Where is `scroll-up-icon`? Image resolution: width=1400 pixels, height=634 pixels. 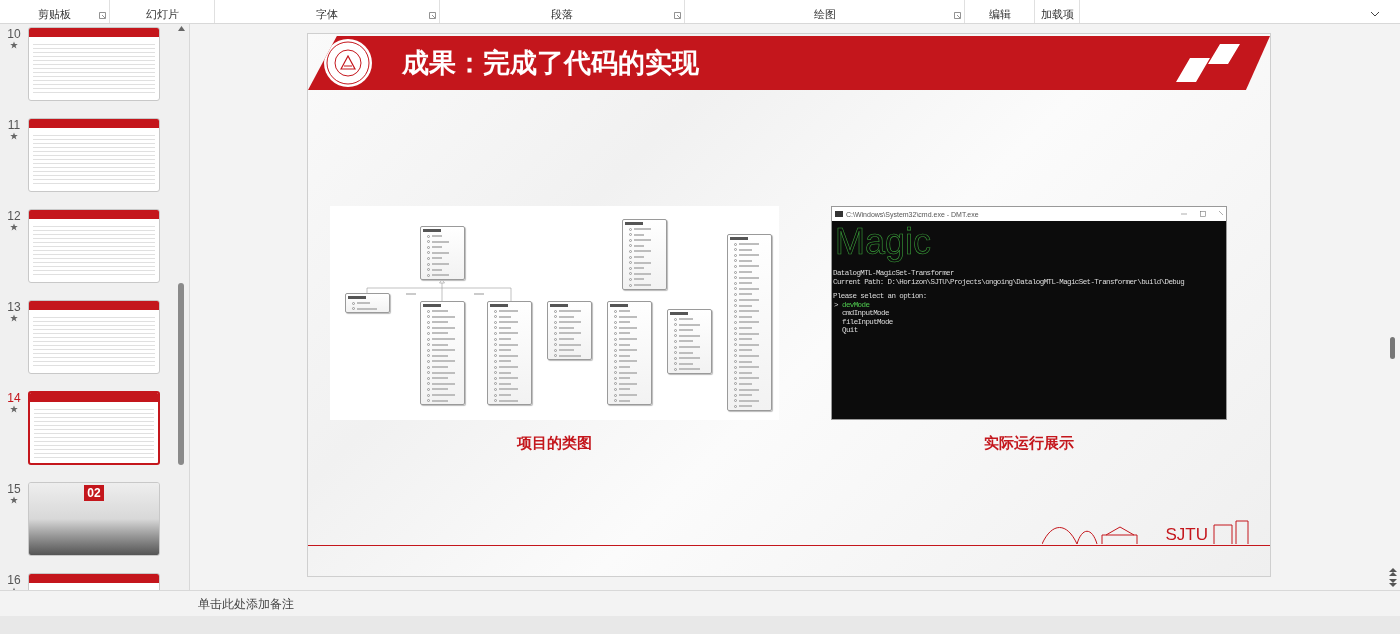
scroll-up-icon is located at coordinates (181, 28).